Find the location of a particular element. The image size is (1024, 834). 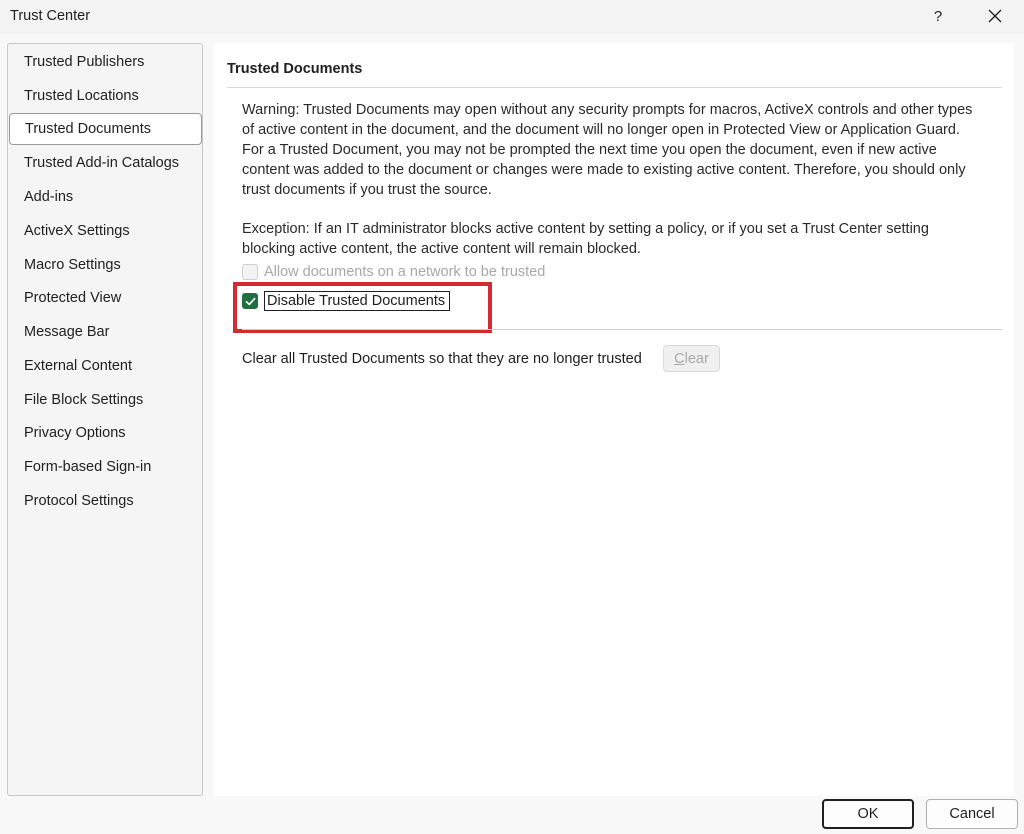

cancel-button-label: Cancel is located at coordinates (972, 814).